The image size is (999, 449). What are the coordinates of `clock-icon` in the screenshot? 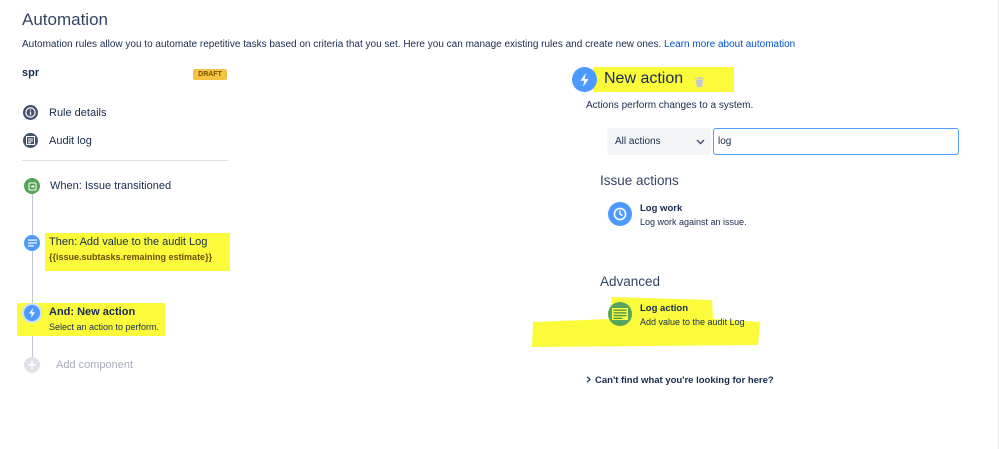 It's located at (620, 214).